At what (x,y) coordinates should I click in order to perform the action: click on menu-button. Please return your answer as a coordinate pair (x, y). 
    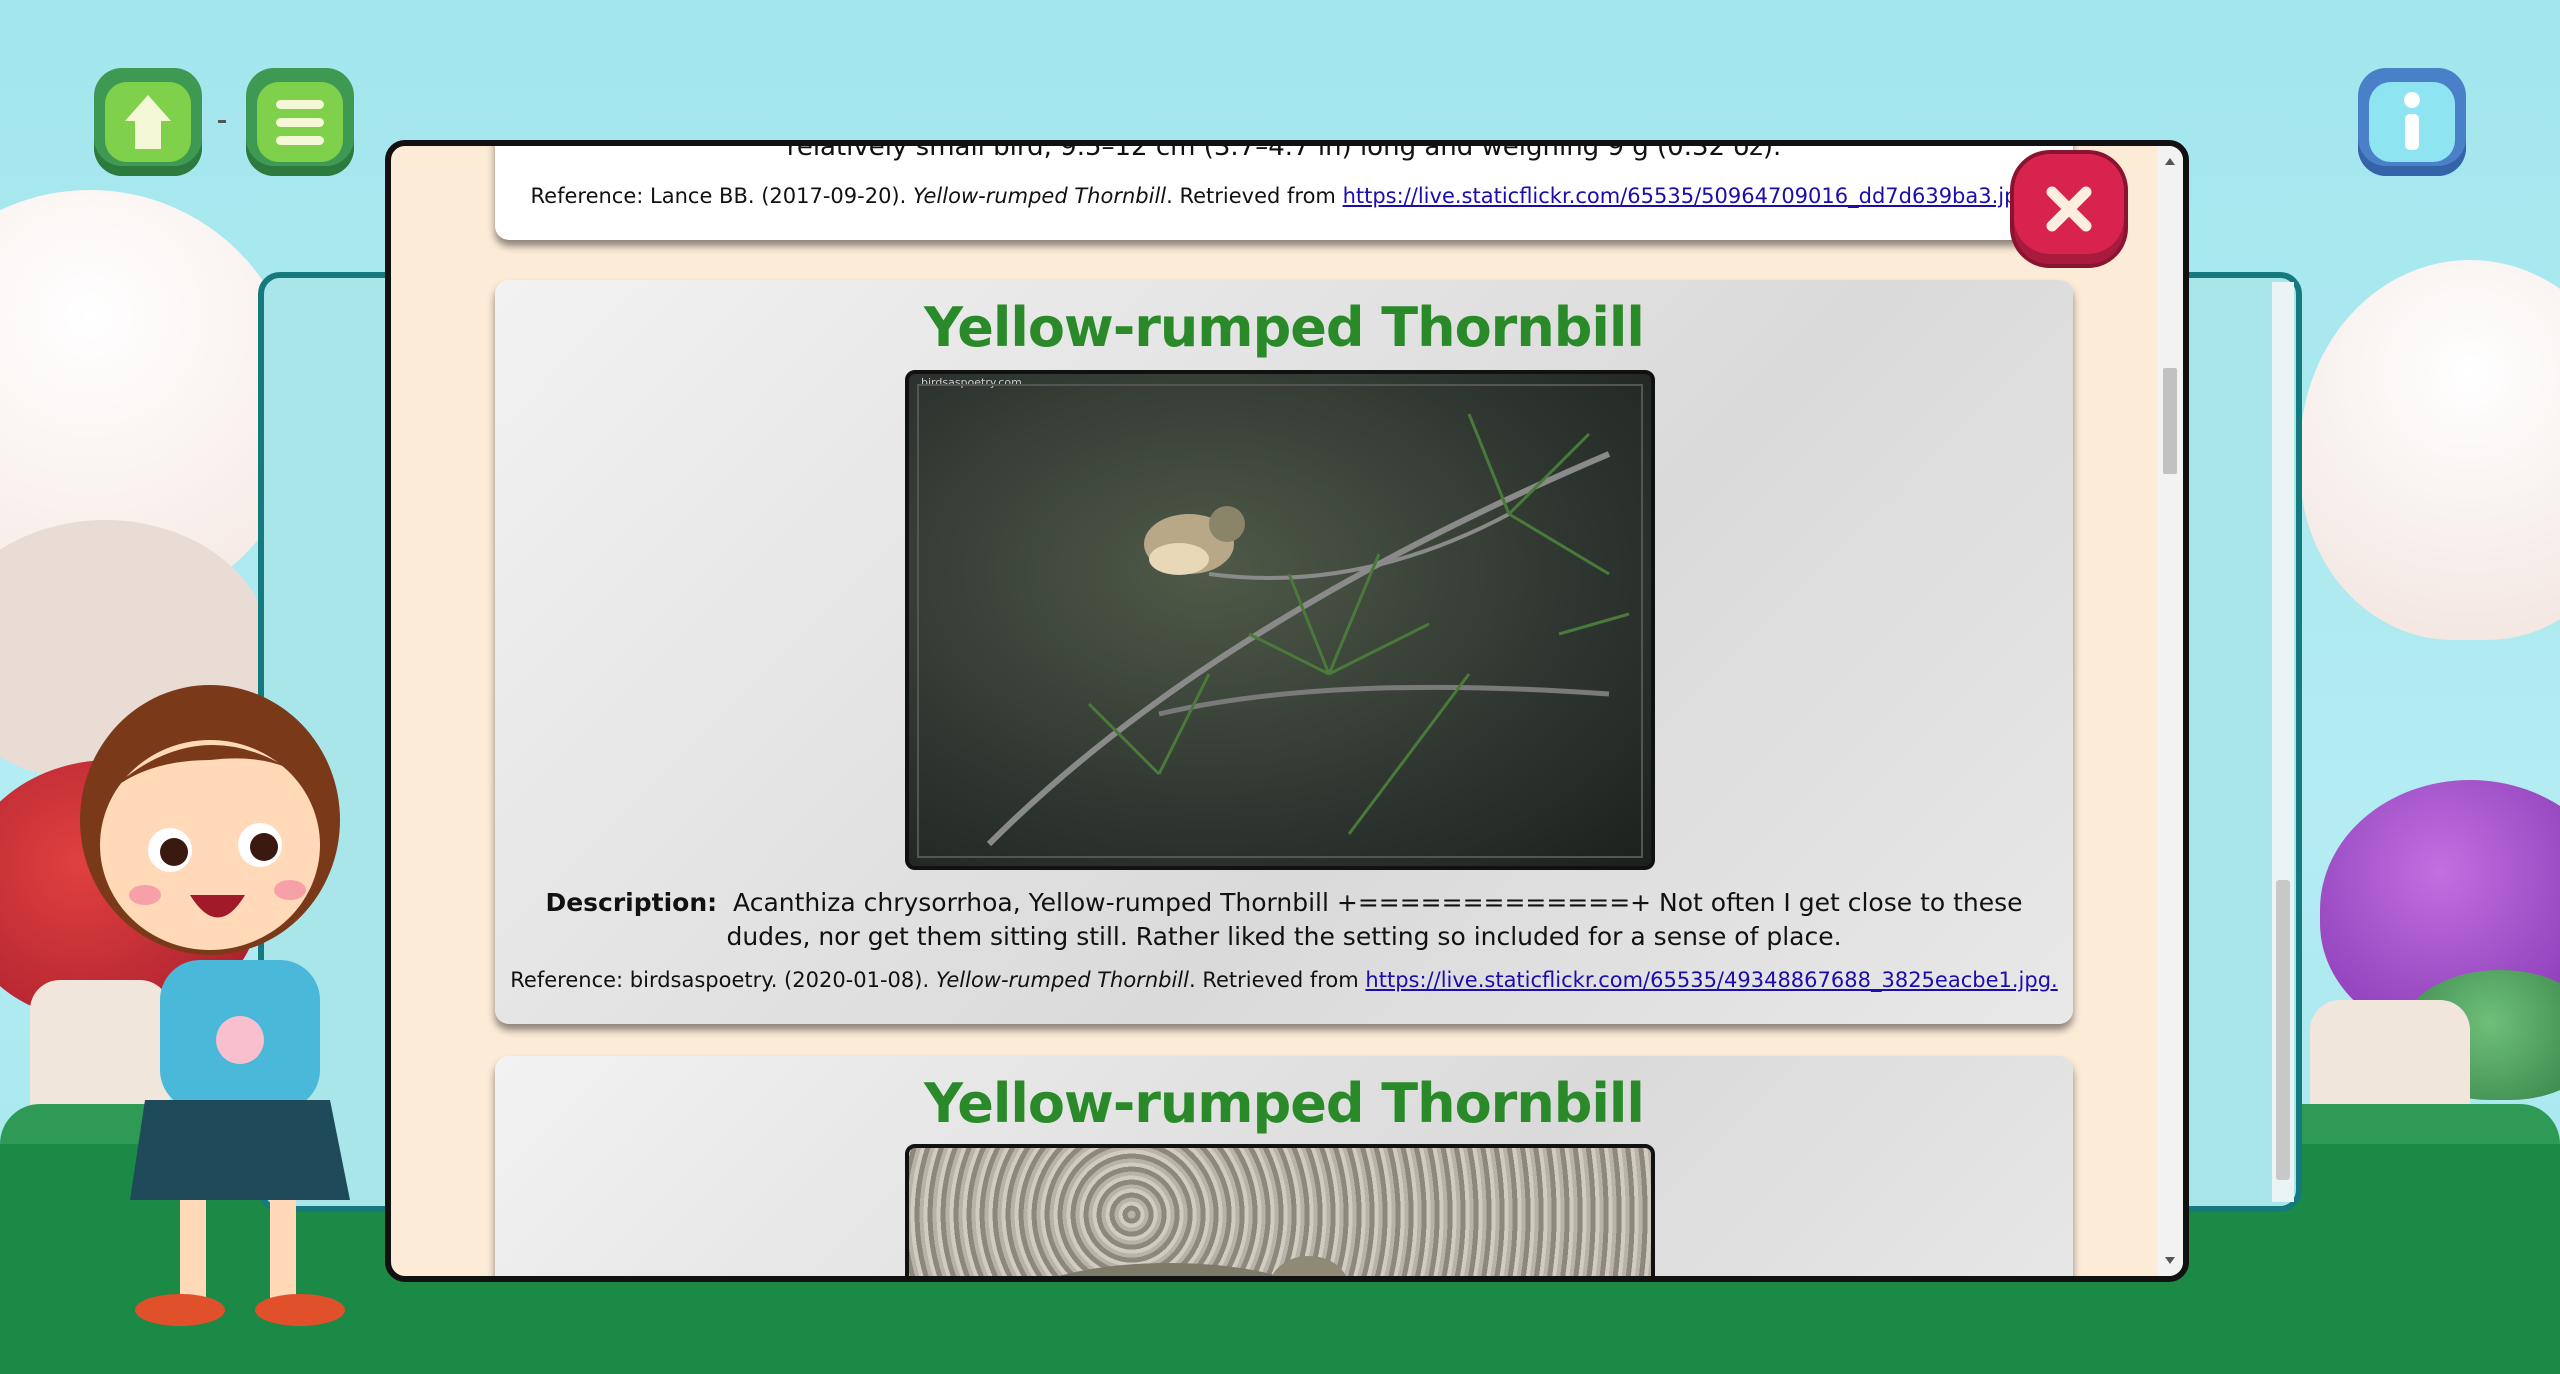
    Looking at the image, I should click on (300, 122).